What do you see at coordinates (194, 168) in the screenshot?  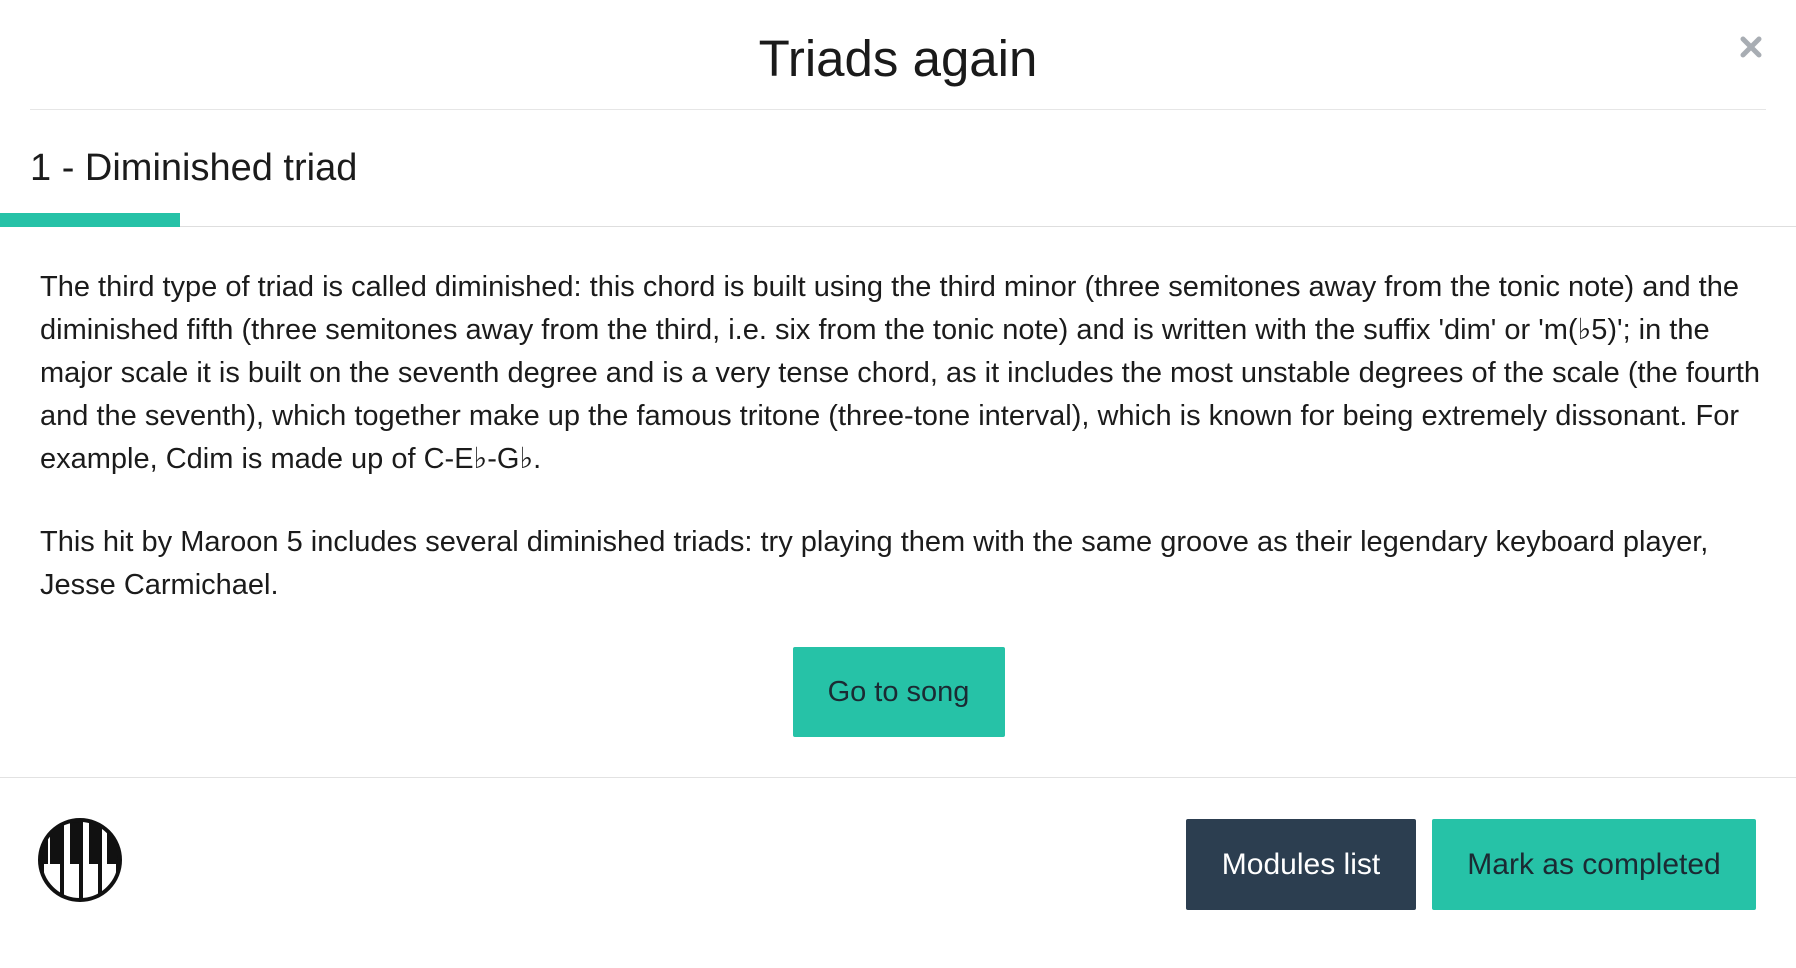 I see `lesson-title: 1 - Diminished triad` at bounding box center [194, 168].